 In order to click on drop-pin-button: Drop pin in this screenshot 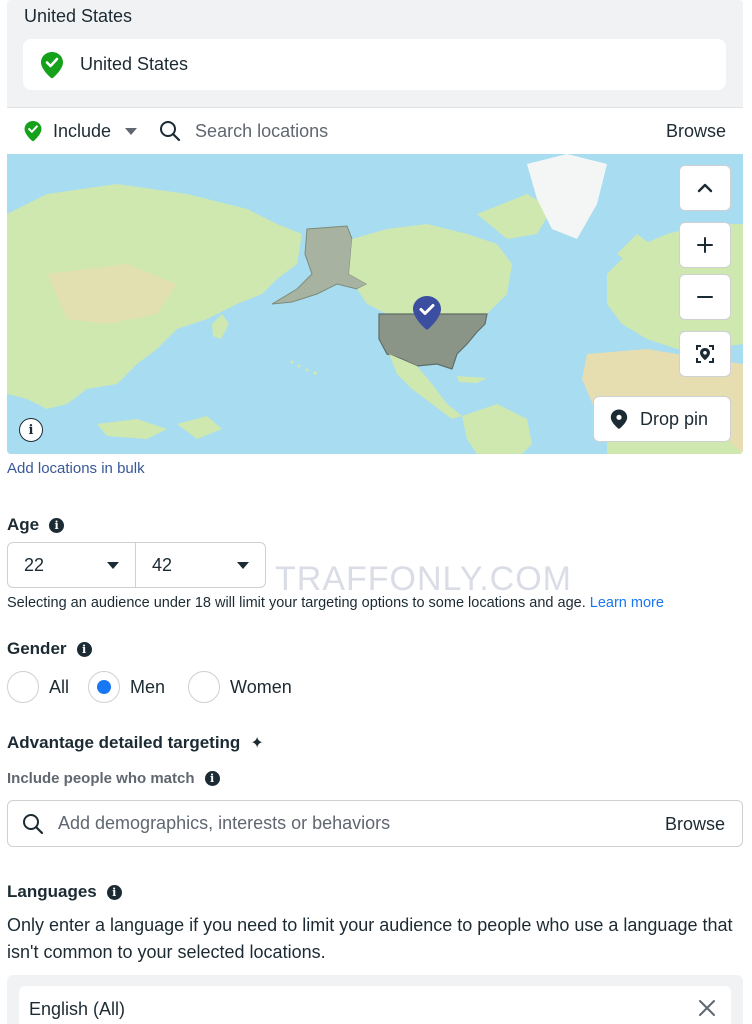, I will do `click(662, 419)`.